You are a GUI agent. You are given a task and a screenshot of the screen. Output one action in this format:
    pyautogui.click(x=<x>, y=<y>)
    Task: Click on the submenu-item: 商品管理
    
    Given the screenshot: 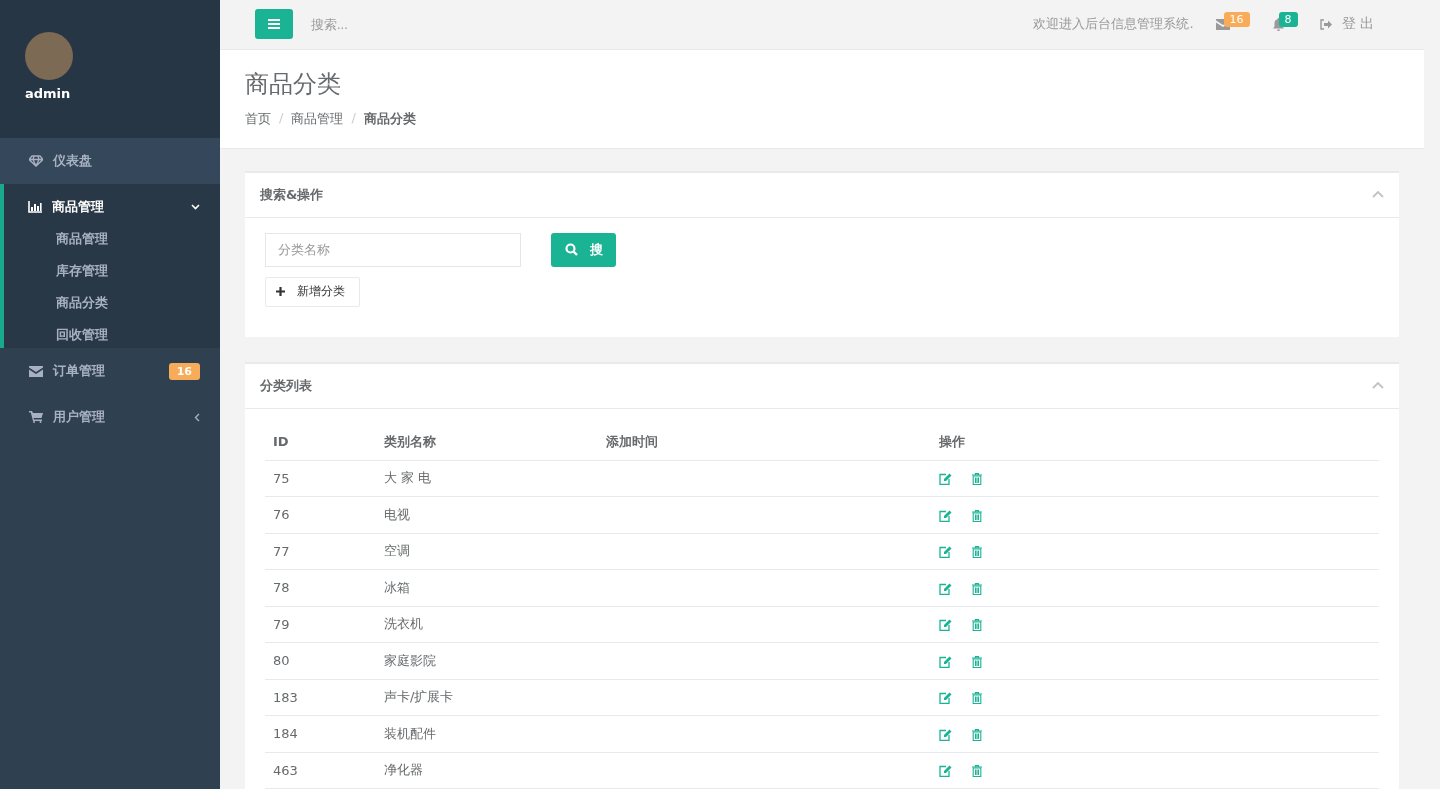 What is the action you would take?
    pyautogui.click(x=82, y=239)
    